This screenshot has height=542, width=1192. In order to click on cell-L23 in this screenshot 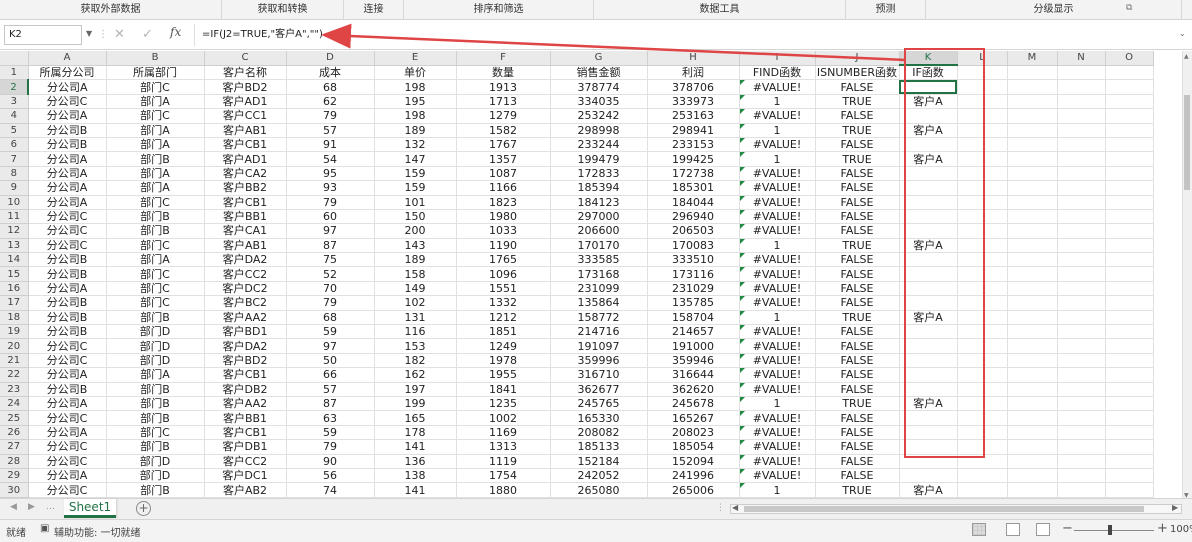, I will do `click(982, 389)`.